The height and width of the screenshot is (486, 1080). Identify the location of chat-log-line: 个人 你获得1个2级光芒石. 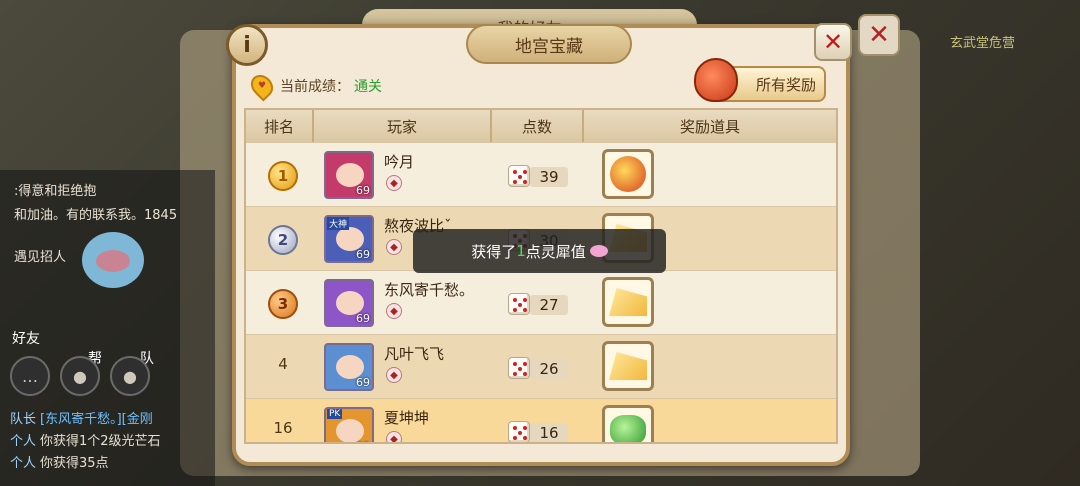
(85, 439).